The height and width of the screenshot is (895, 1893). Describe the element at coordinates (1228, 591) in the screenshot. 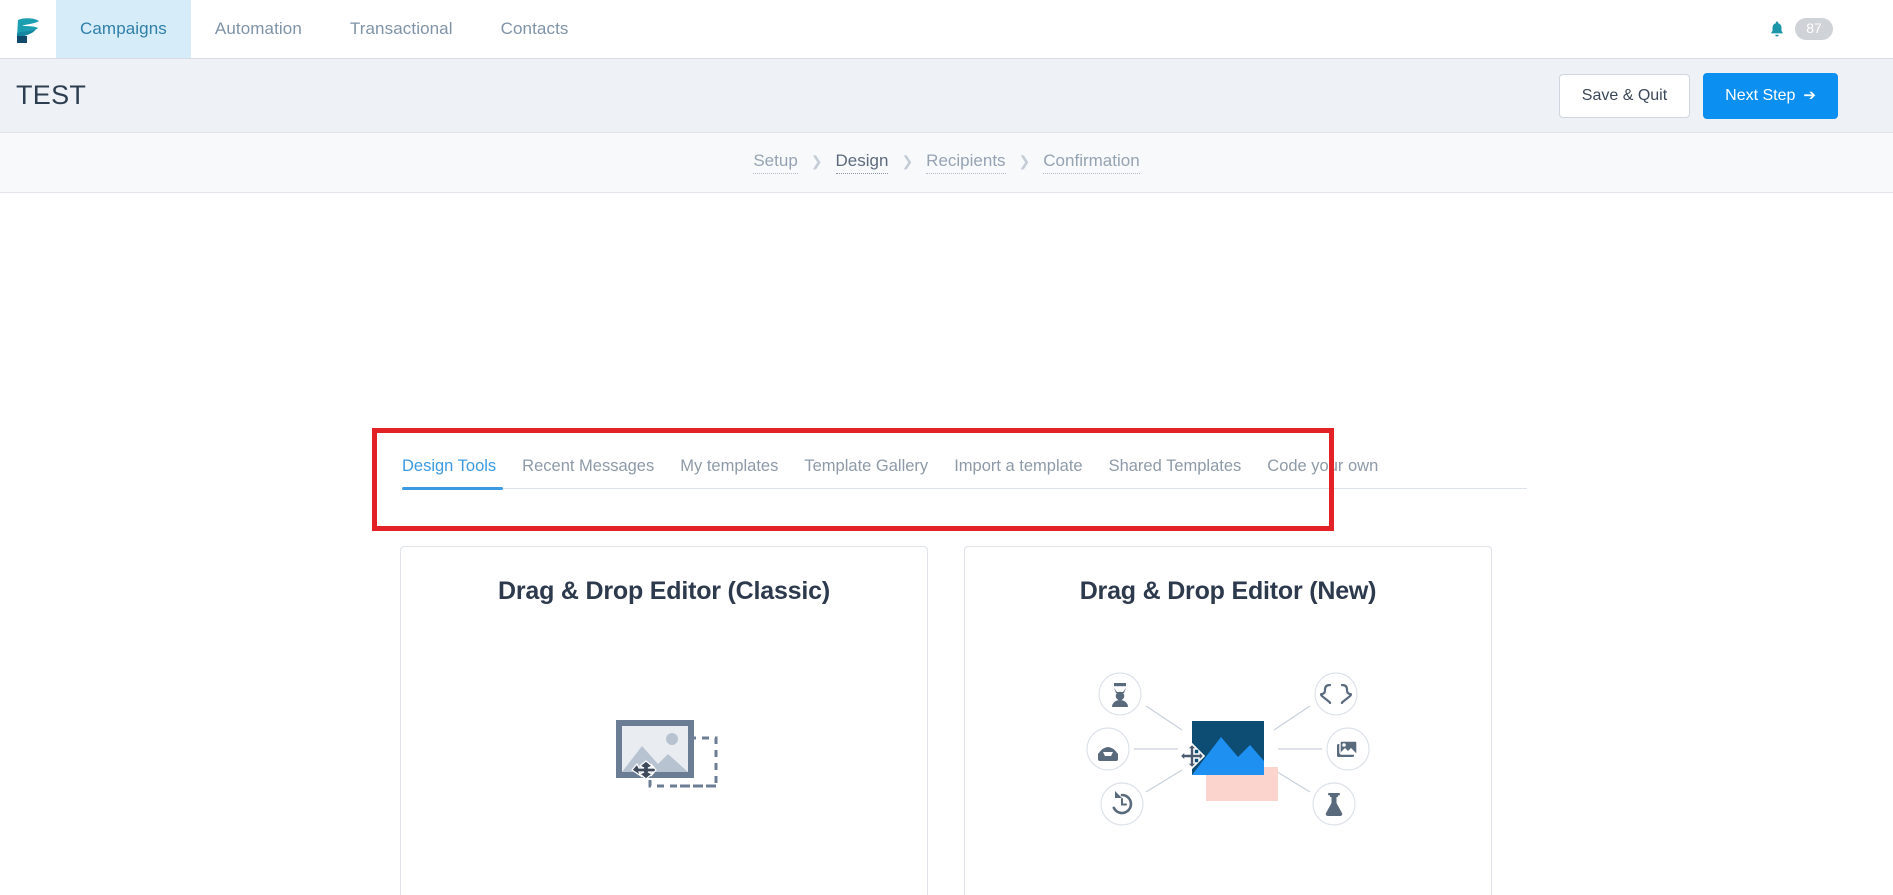

I see `card-drag-drop-new-title: Drag & Drop Editor (New)` at that location.